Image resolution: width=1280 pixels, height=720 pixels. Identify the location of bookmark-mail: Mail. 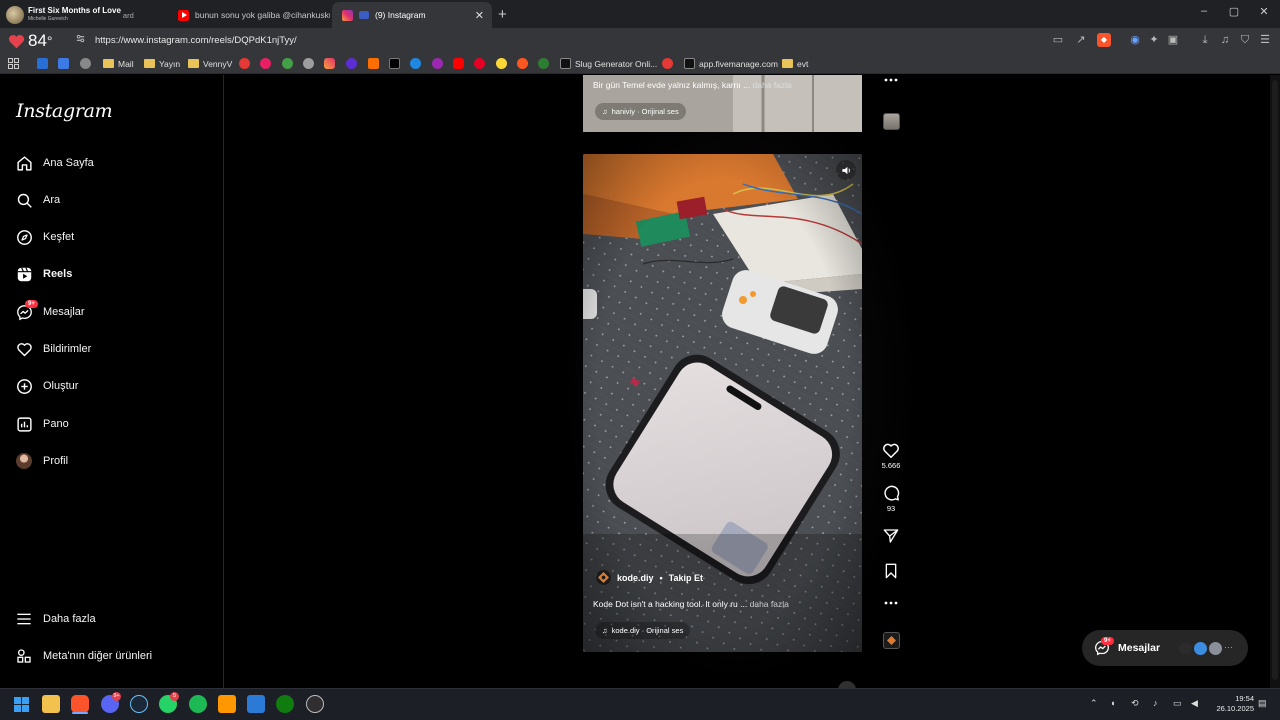
(118, 63).